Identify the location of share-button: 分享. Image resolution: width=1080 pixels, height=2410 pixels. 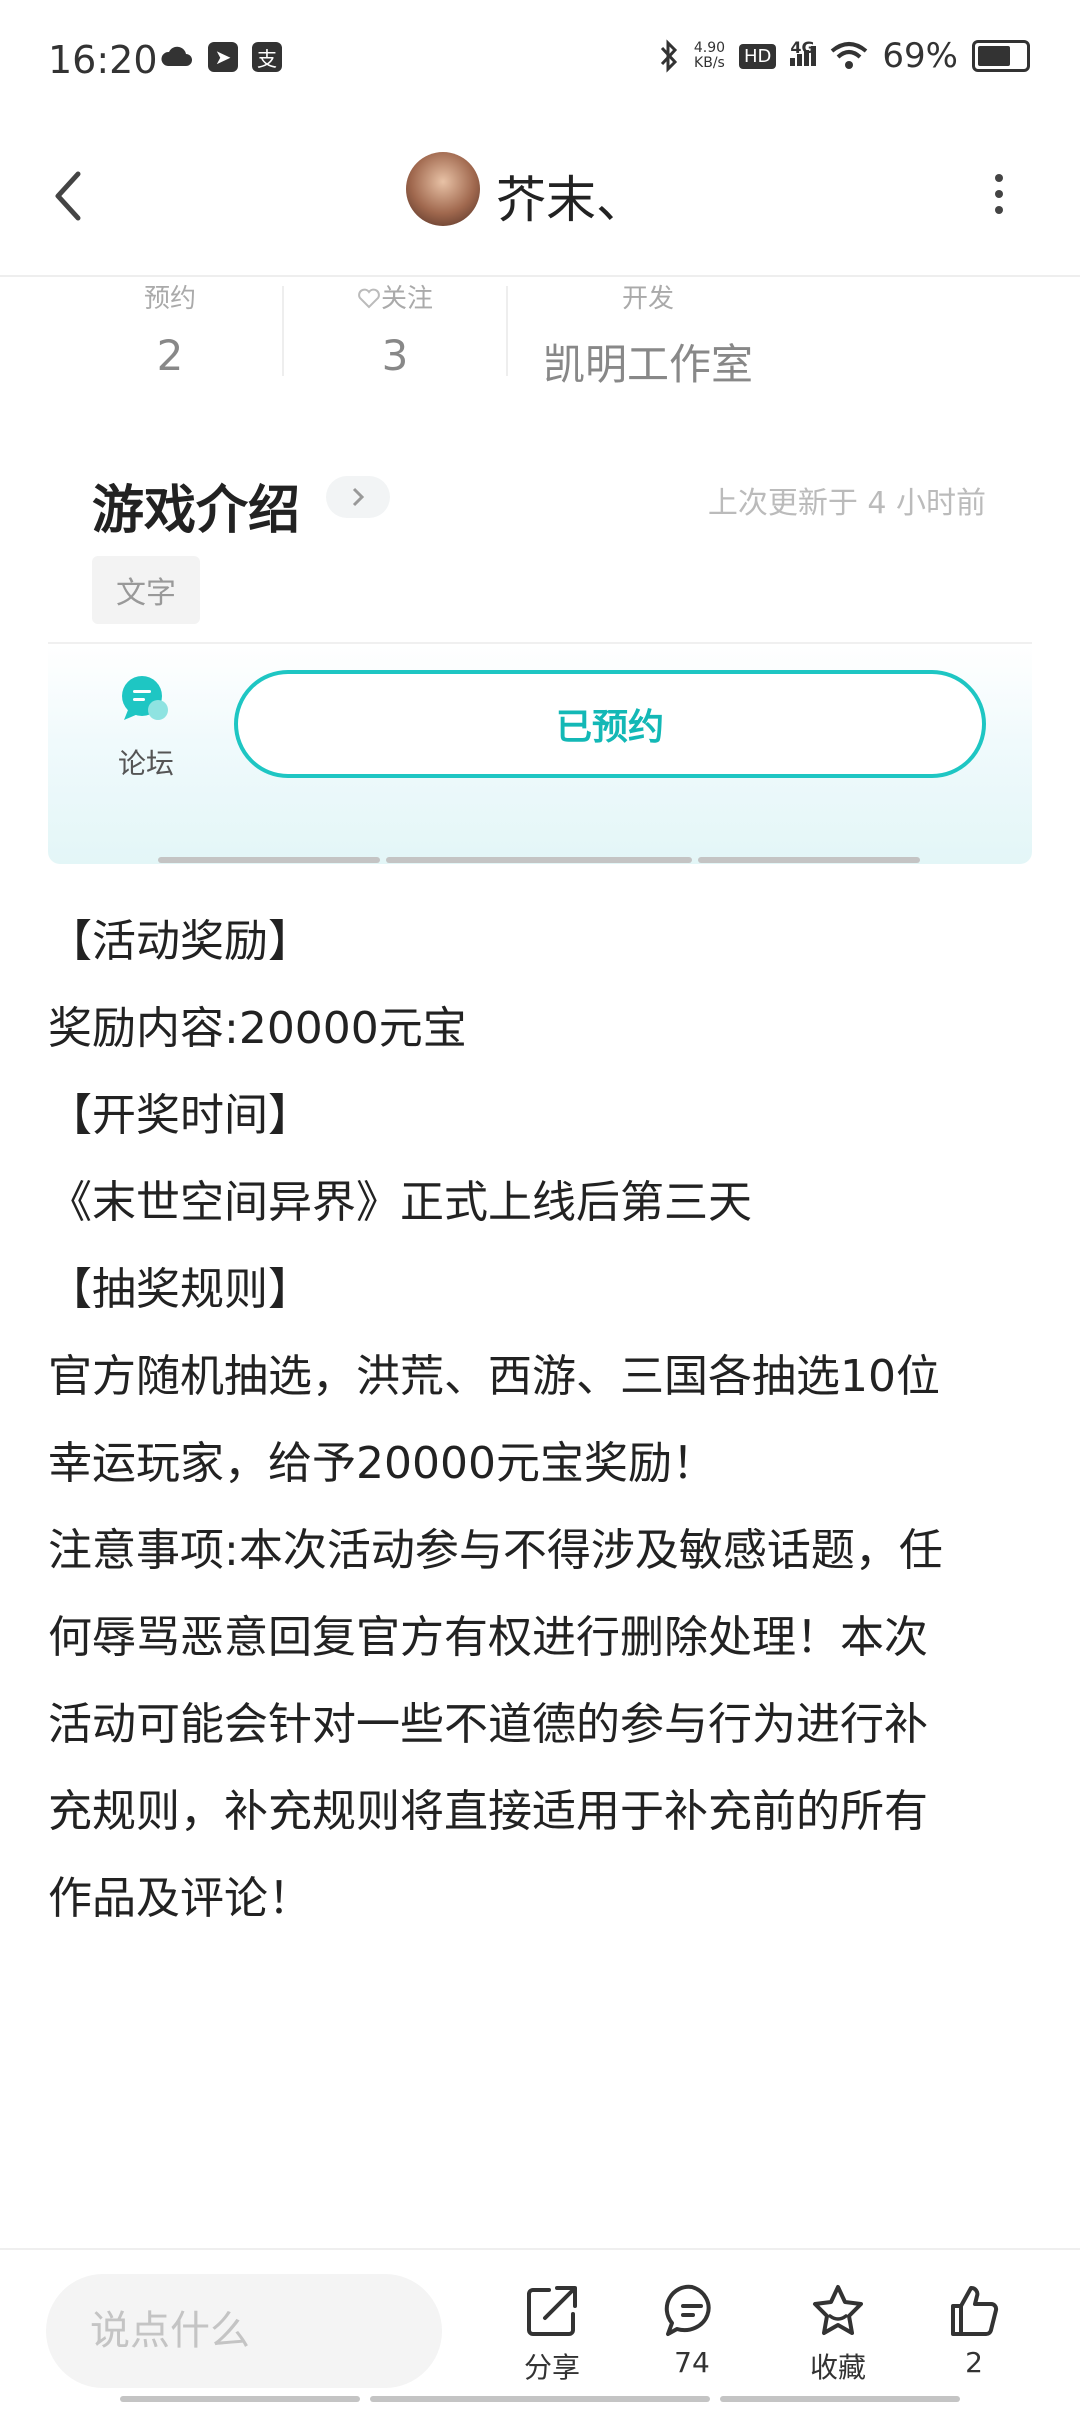
(552, 2334).